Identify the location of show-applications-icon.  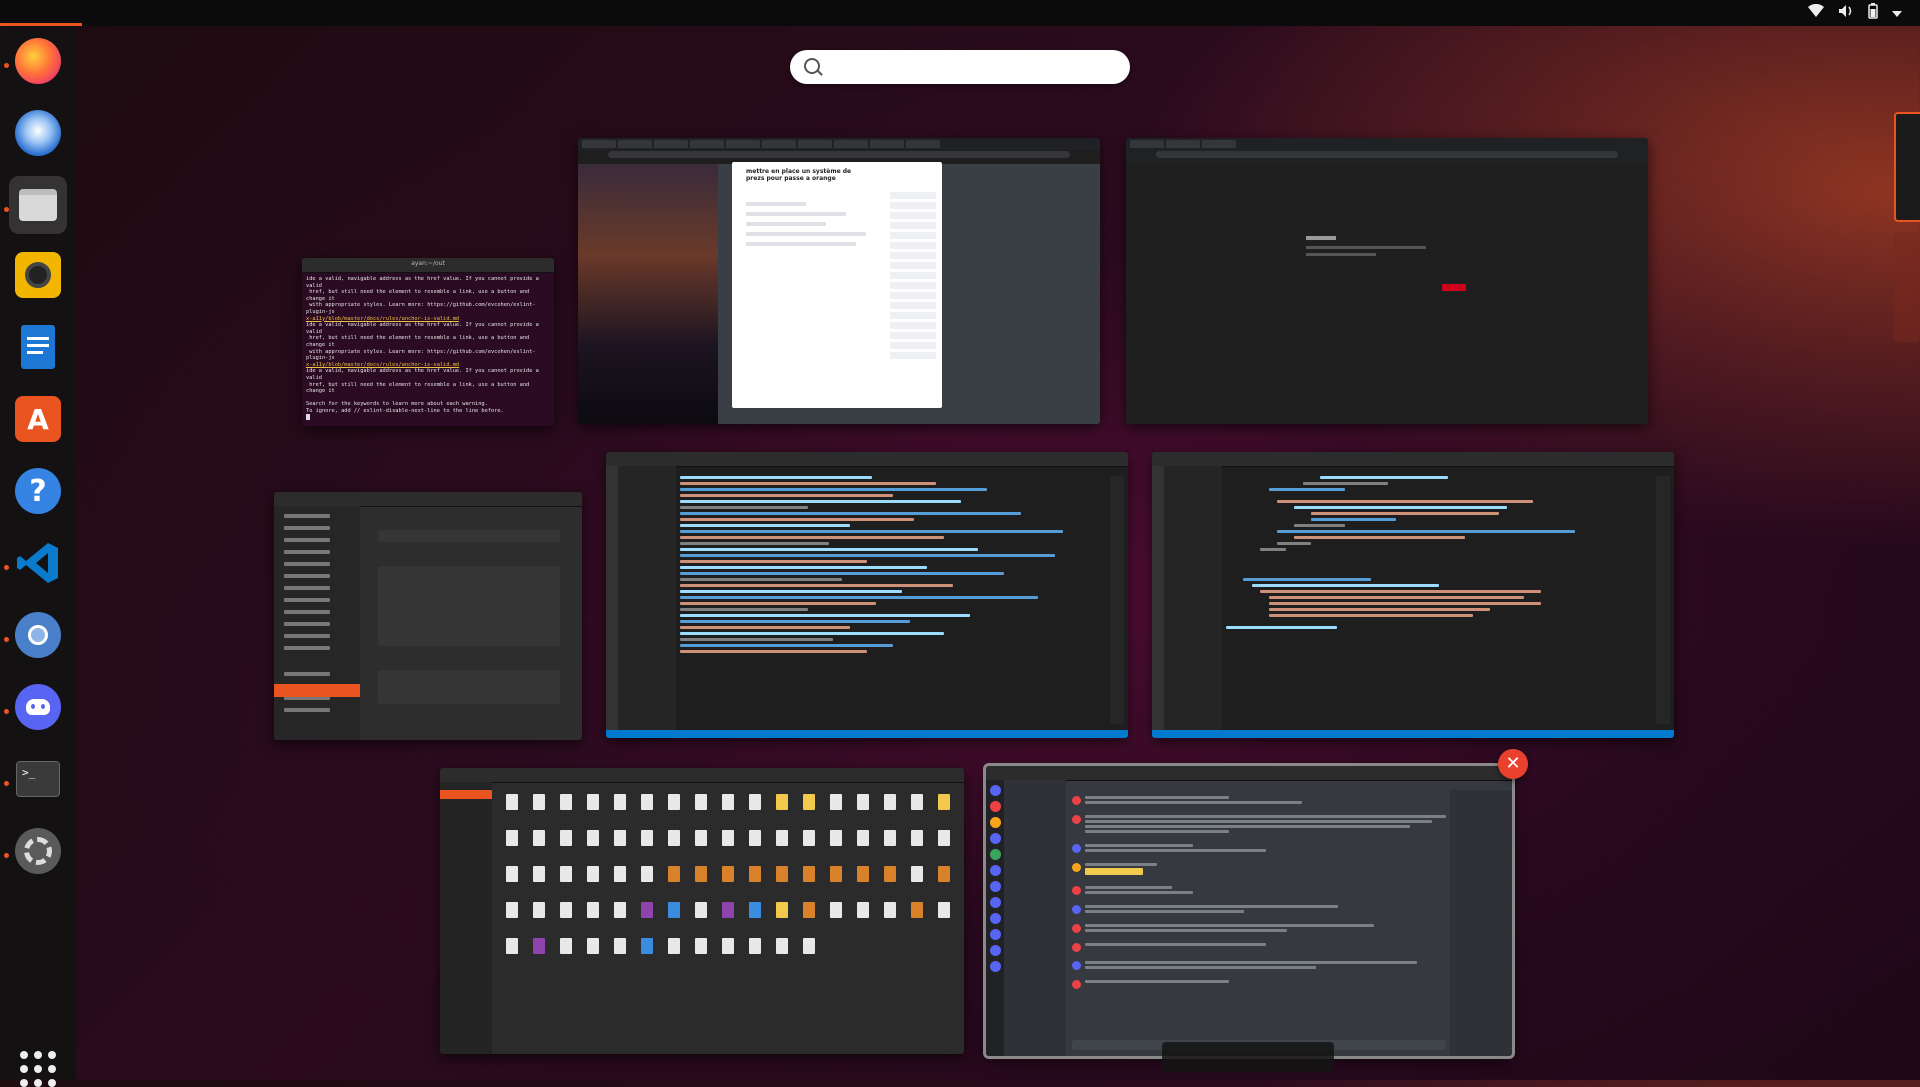
(38, 1069).